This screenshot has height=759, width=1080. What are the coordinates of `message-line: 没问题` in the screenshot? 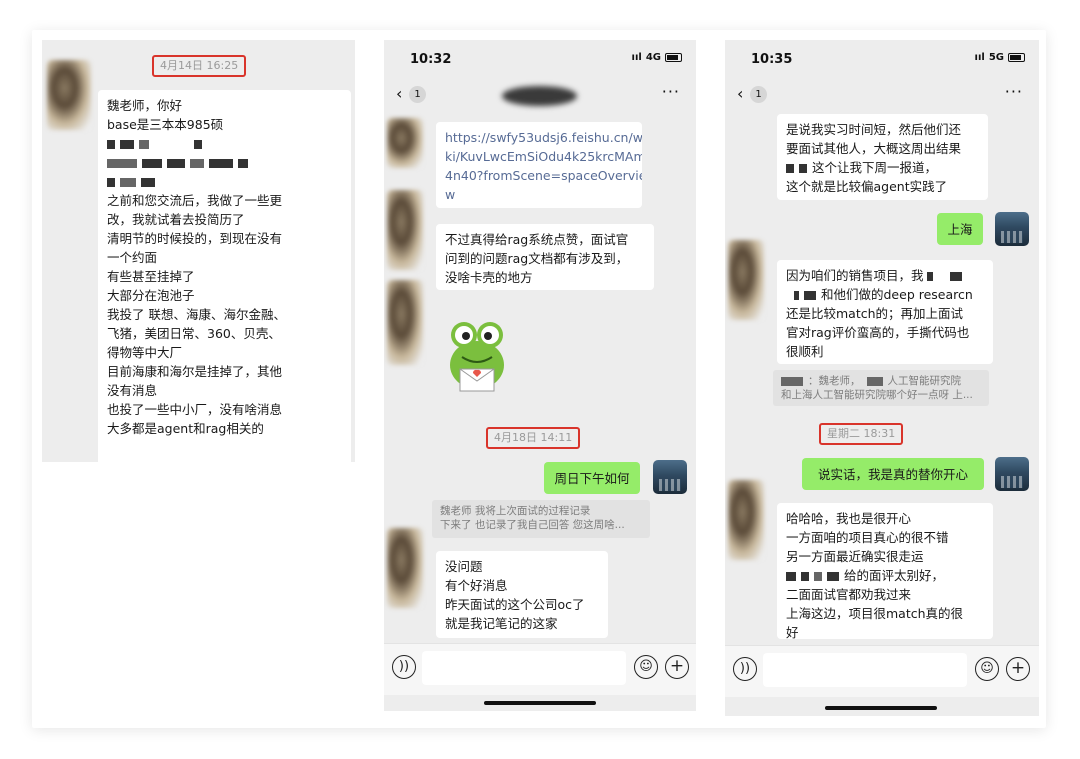 It's located at (464, 566).